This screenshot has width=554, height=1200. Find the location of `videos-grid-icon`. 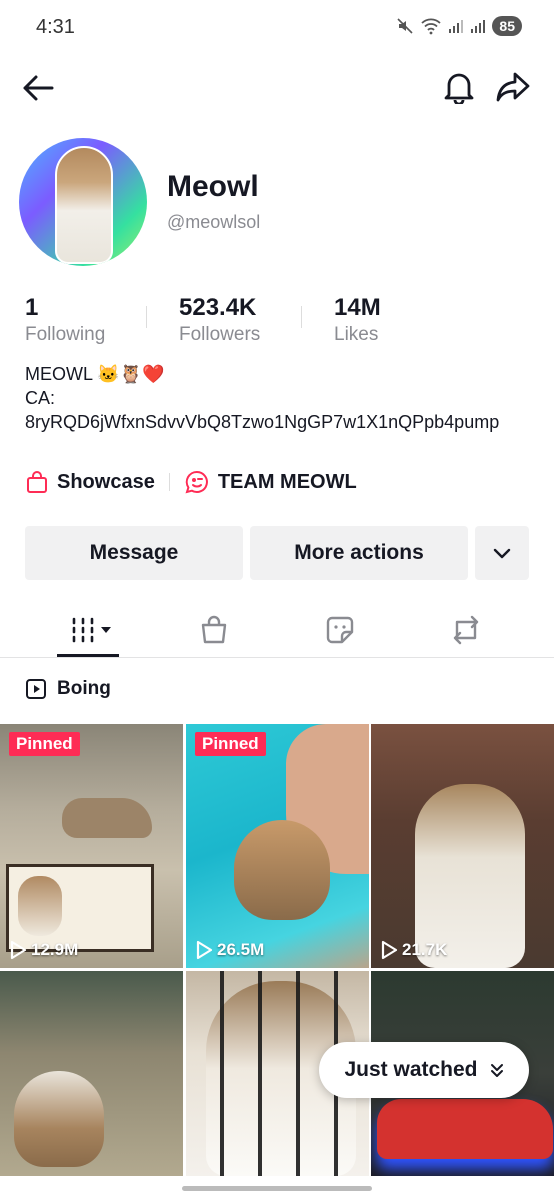

videos-grid-icon is located at coordinates (91, 630).